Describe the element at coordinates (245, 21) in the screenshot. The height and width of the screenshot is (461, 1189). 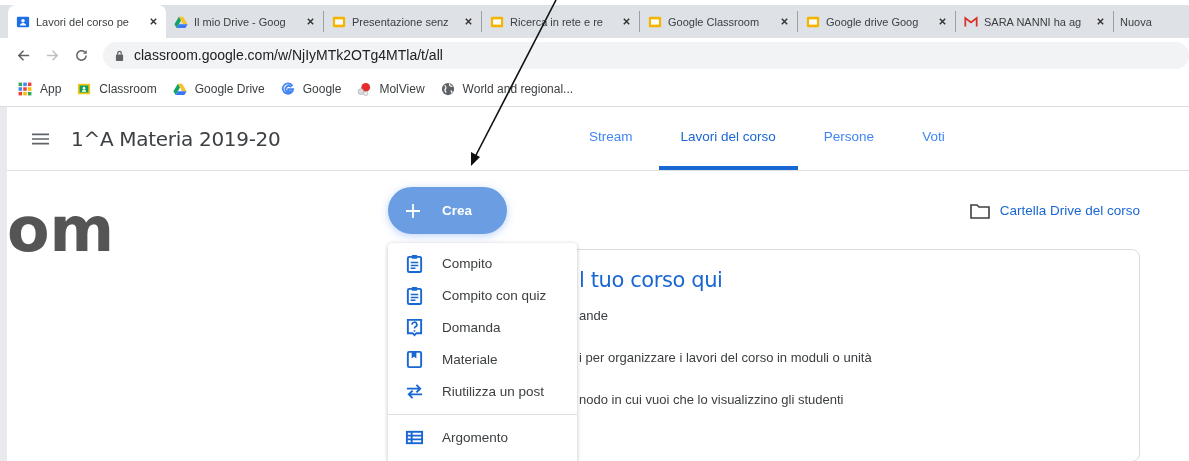
I see `browser-tab: Il mio Drive - Goog` at that location.